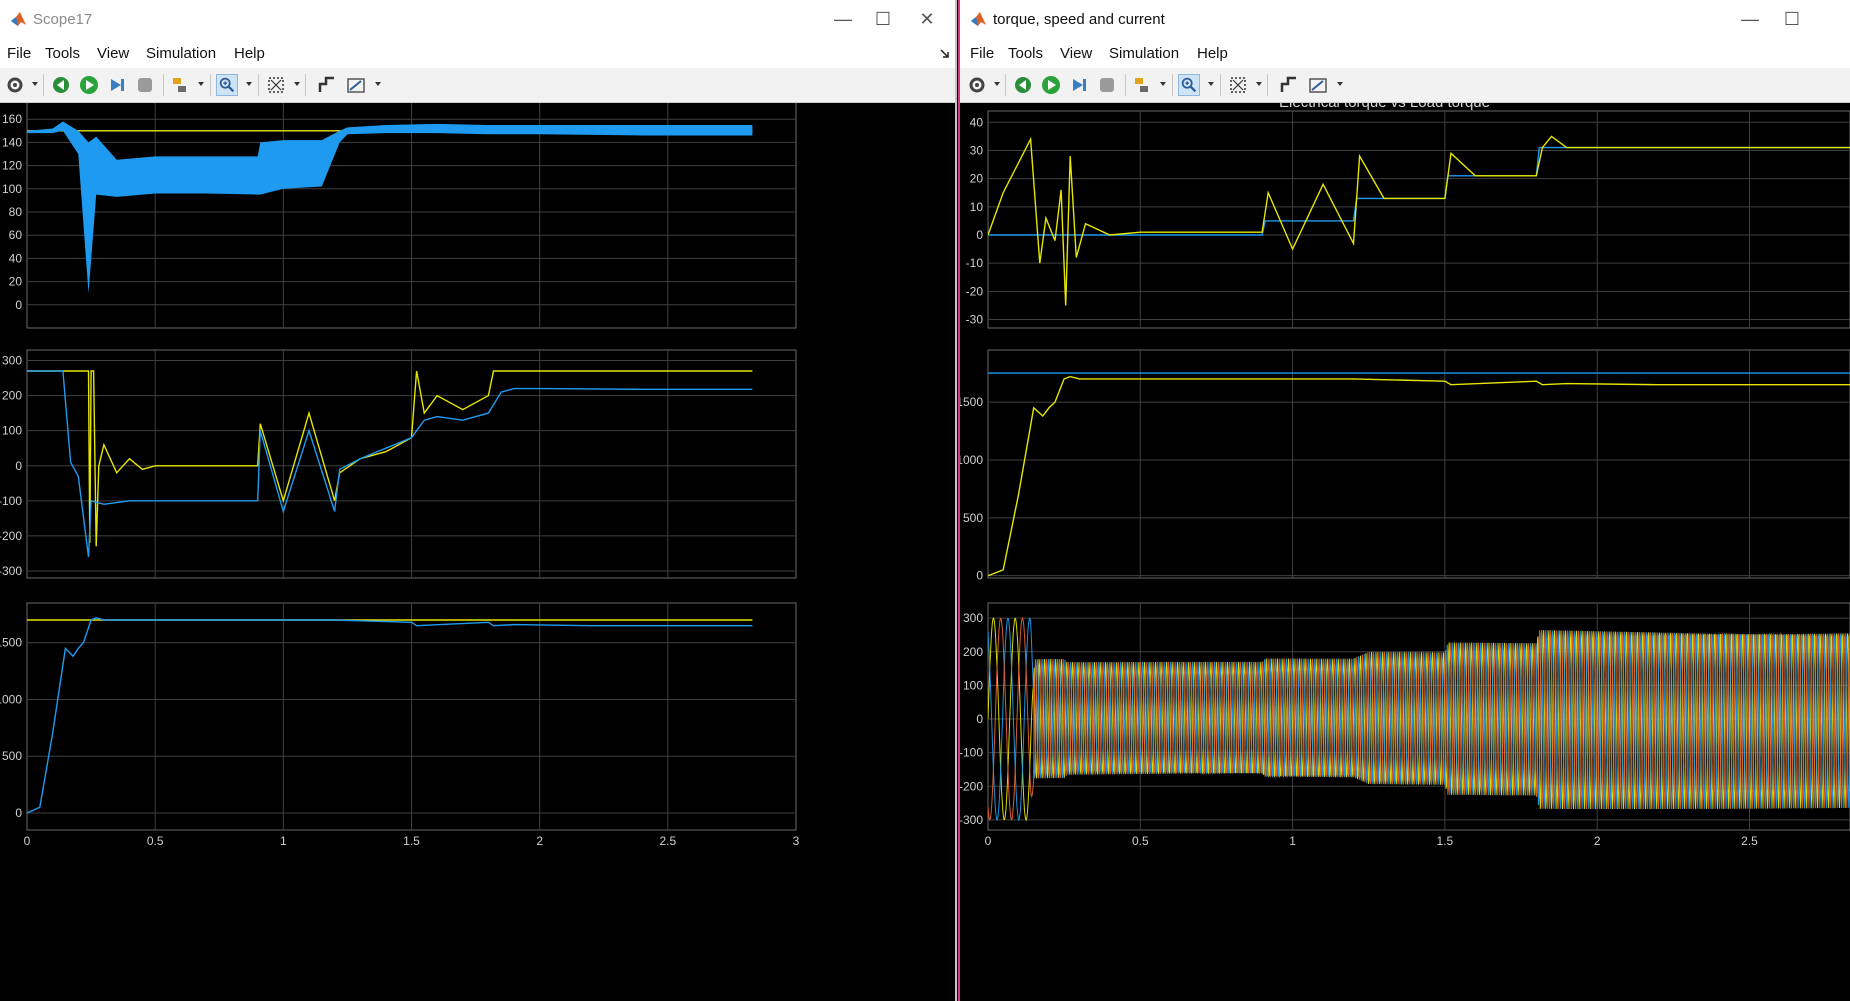 The image size is (1850, 1001). I want to click on y-tick-label: 120, so click(12, 166).